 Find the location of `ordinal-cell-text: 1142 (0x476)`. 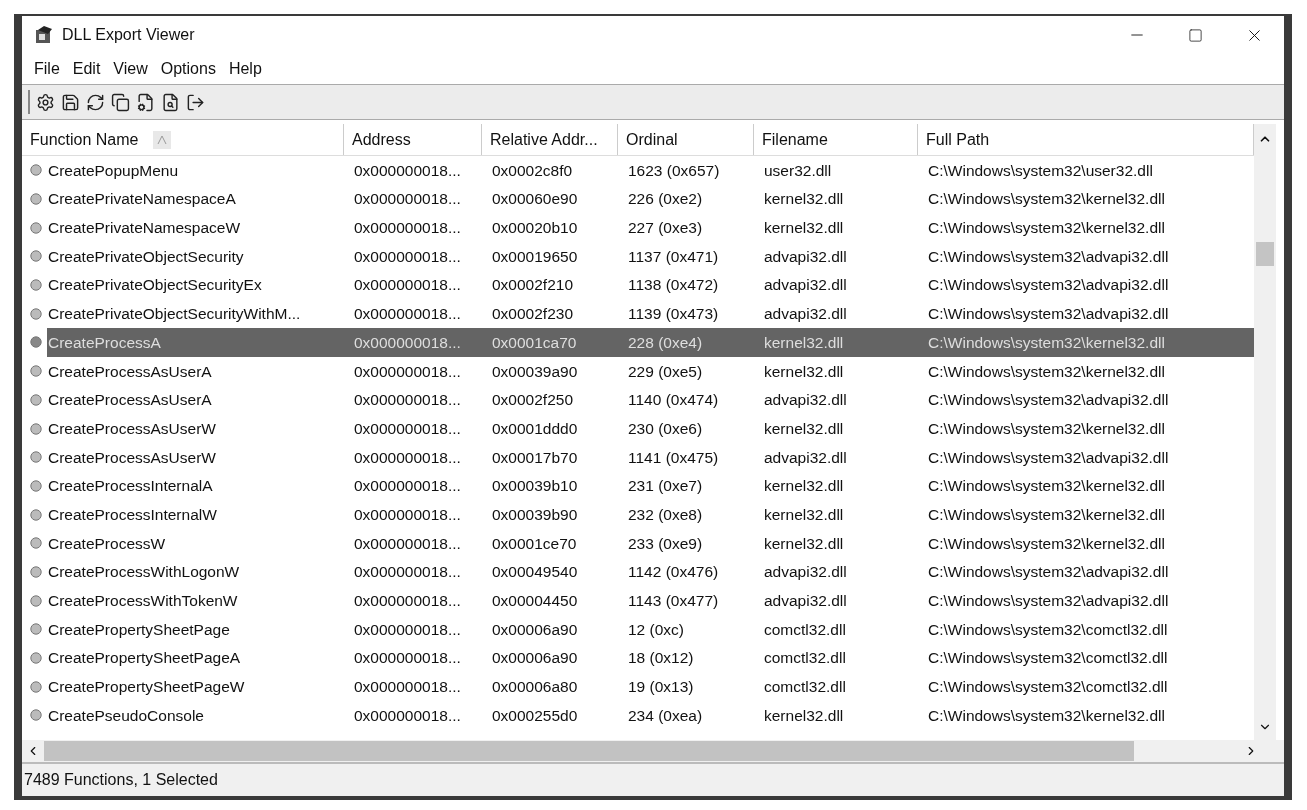

ordinal-cell-text: 1142 (0x476) is located at coordinates (673, 572).